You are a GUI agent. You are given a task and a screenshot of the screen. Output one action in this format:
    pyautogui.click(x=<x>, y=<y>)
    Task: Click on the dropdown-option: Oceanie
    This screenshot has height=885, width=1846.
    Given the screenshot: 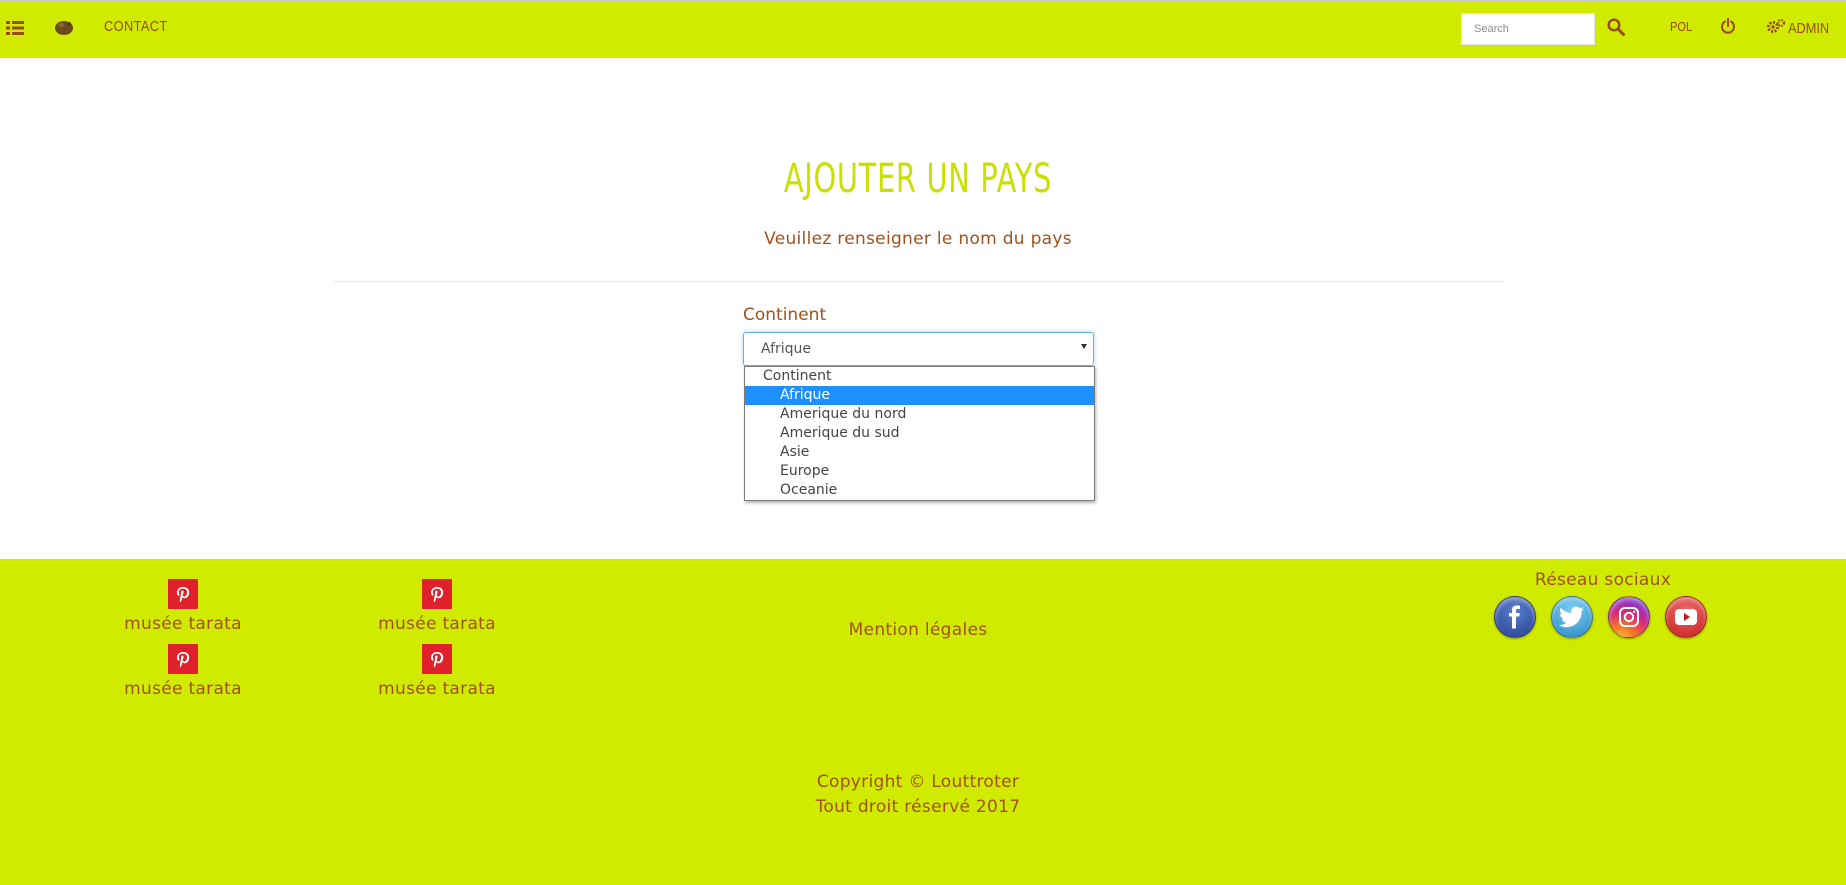 What is the action you would take?
    pyautogui.click(x=919, y=490)
    